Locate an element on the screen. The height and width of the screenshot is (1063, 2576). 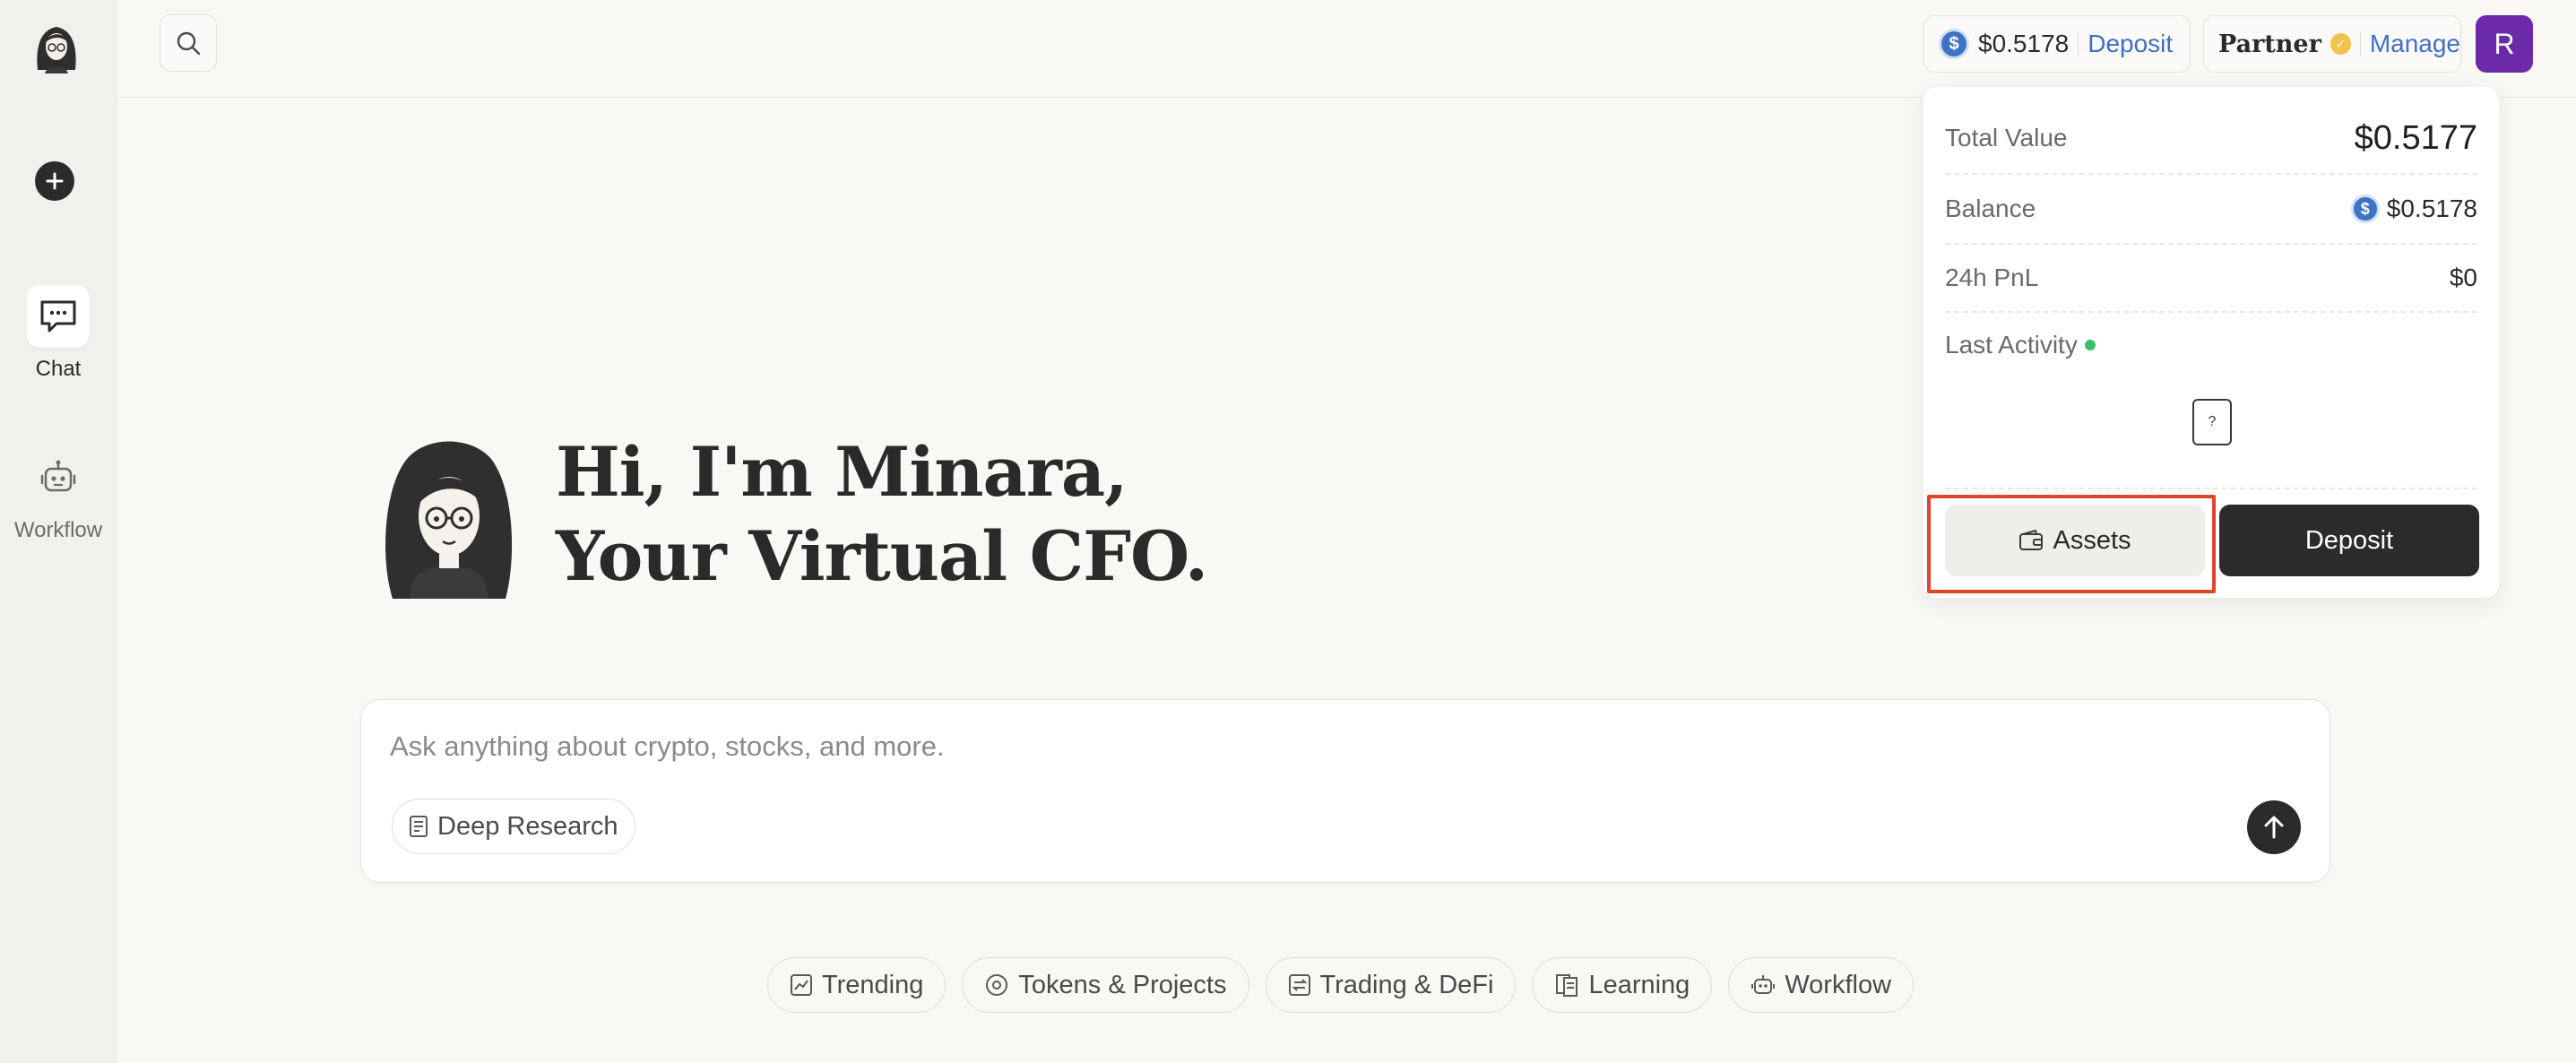
target-icon is located at coordinates (997, 985).